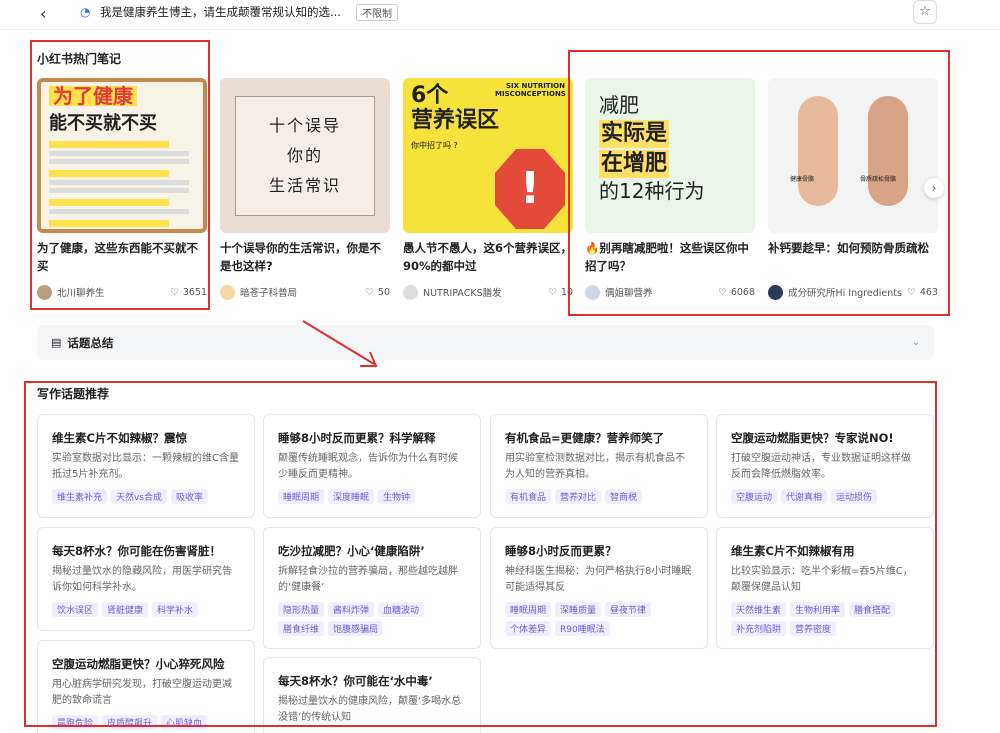 The width and height of the screenshot is (1000, 733). What do you see at coordinates (301, 628) in the screenshot?
I see `topic-tag: 膳食纤维` at bounding box center [301, 628].